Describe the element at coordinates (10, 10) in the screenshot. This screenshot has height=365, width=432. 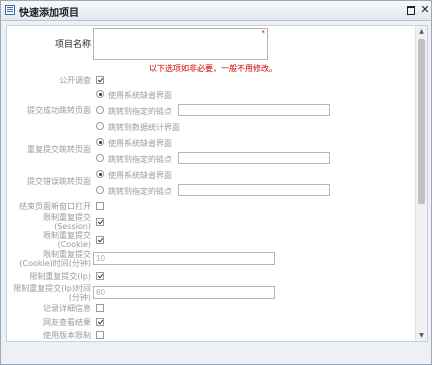
I see `form-icon` at that location.